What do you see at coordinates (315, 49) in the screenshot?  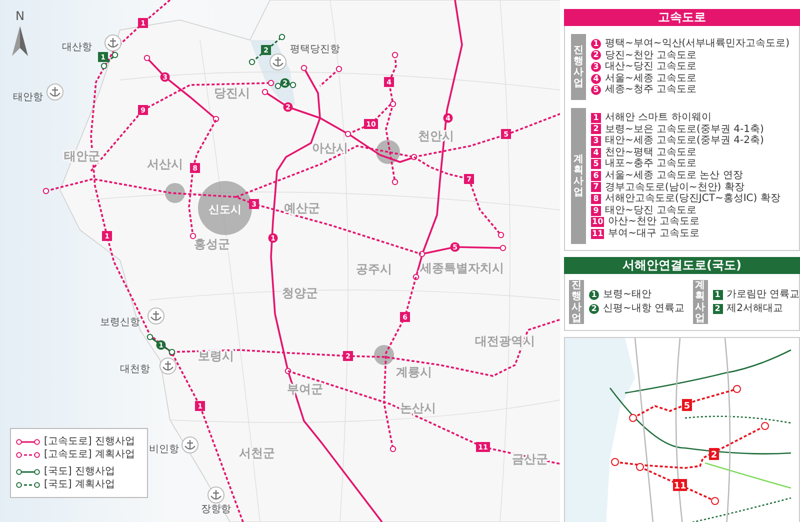 I see `port-label: 평택당진항` at bounding box center [315, 49].